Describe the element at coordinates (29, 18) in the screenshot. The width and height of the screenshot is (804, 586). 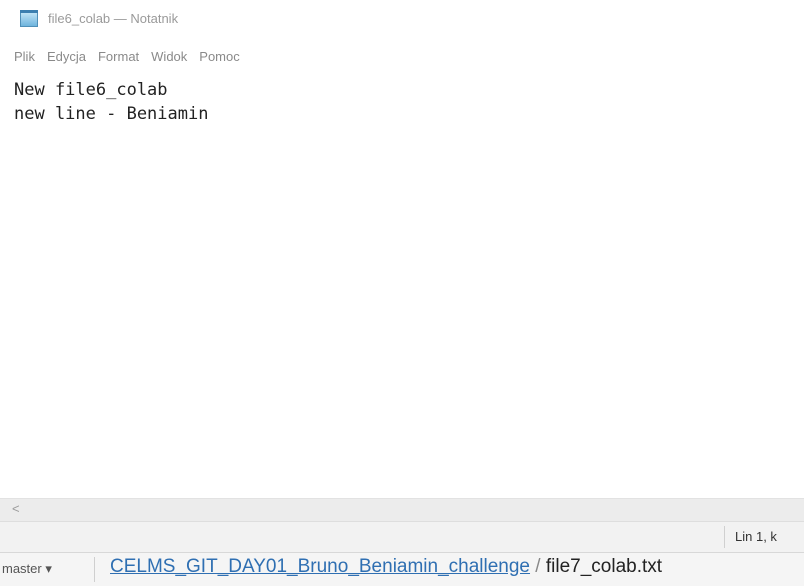
I see `notepad-icon` at that location.